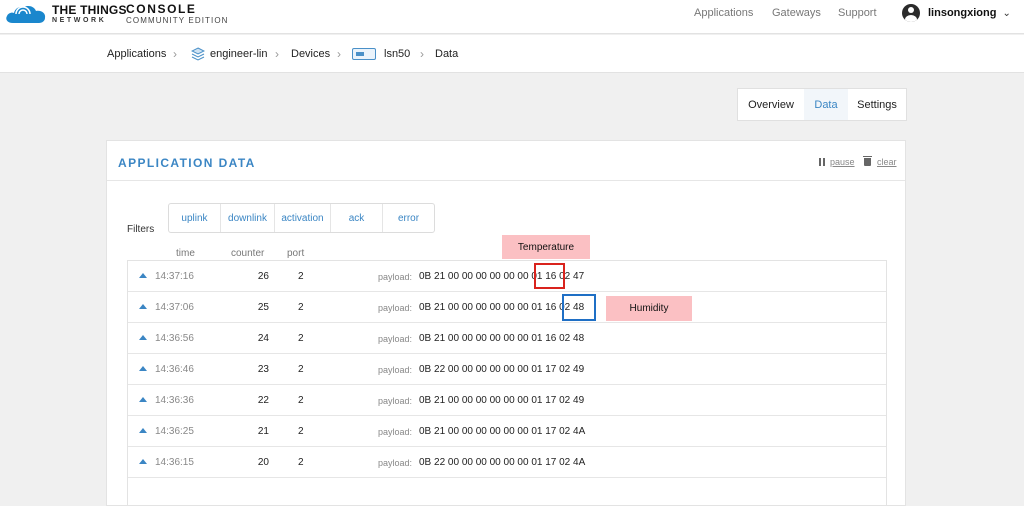  Describe the element at coordinates (161, 9) in the screenshot. I see `console-label: CONSOLE` at that location.